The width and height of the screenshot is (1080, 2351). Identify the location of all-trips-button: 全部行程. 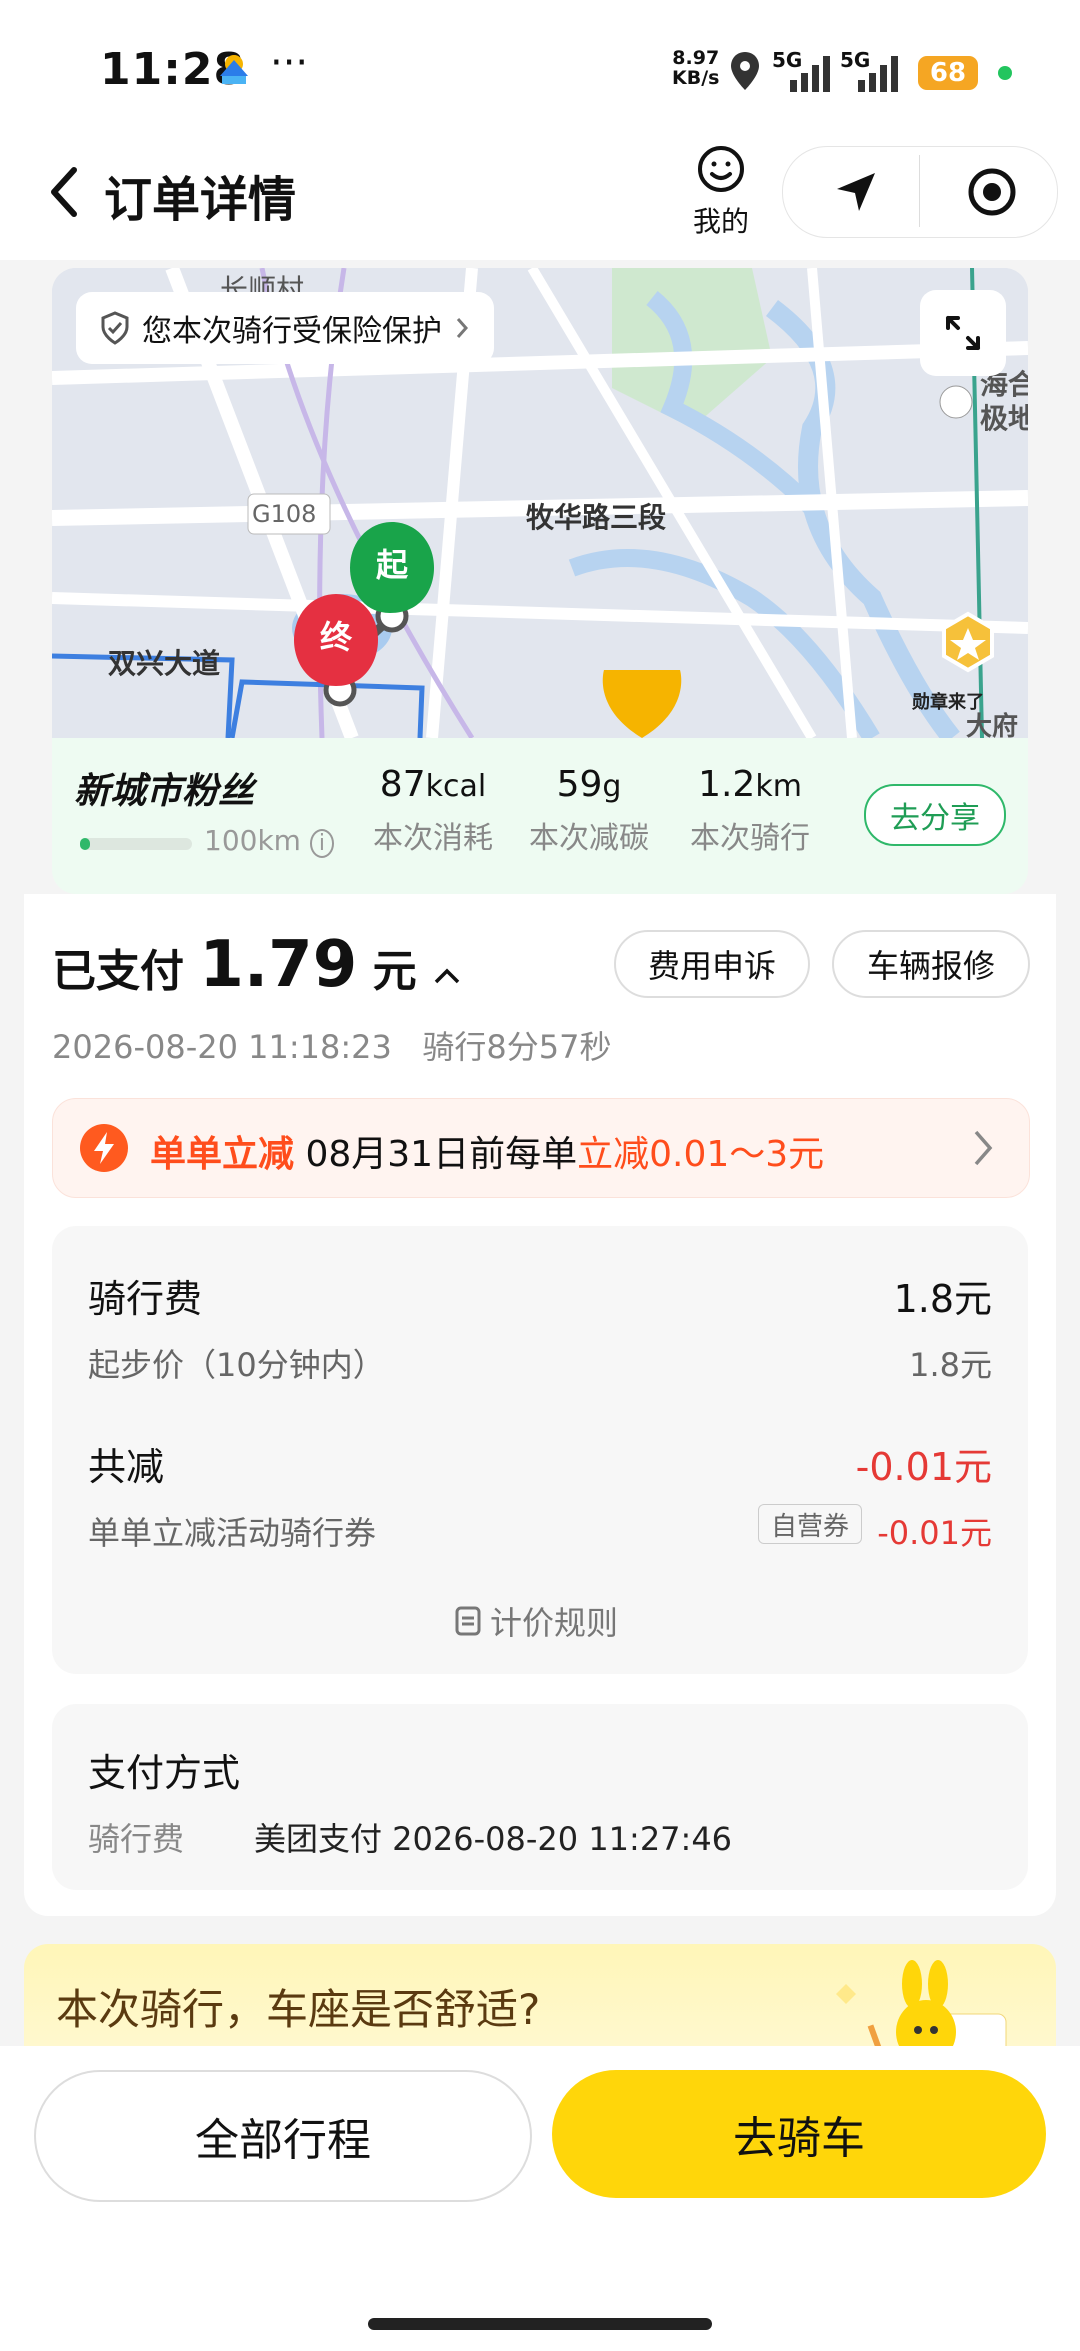
(283, 2136).